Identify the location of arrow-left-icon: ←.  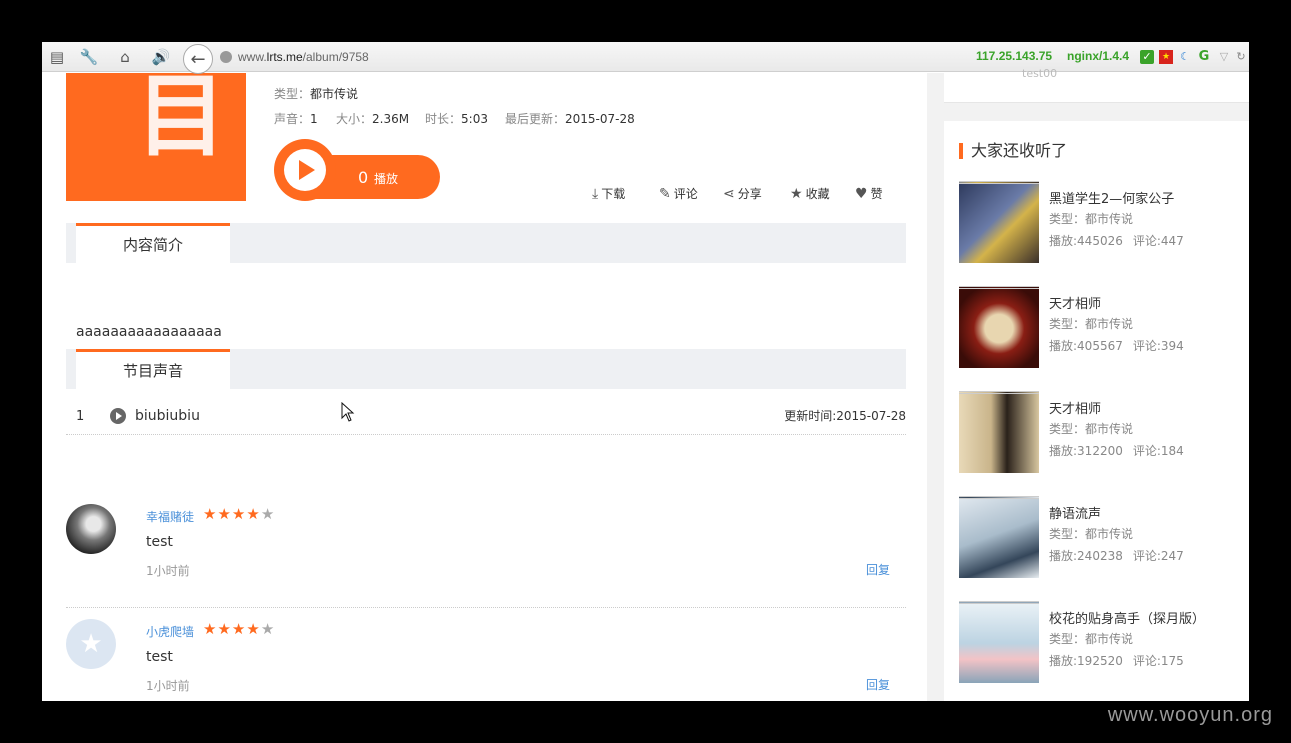
(198, 59).